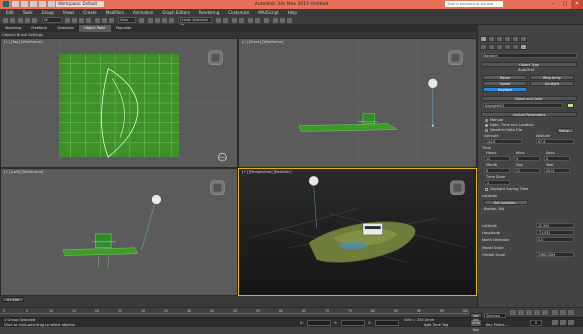 Image resolution: width=583 pixels, height=334 pixels. Describe the element at coordinates (483, 39) in the screenshot. I see `create-tab-icon` at that location.